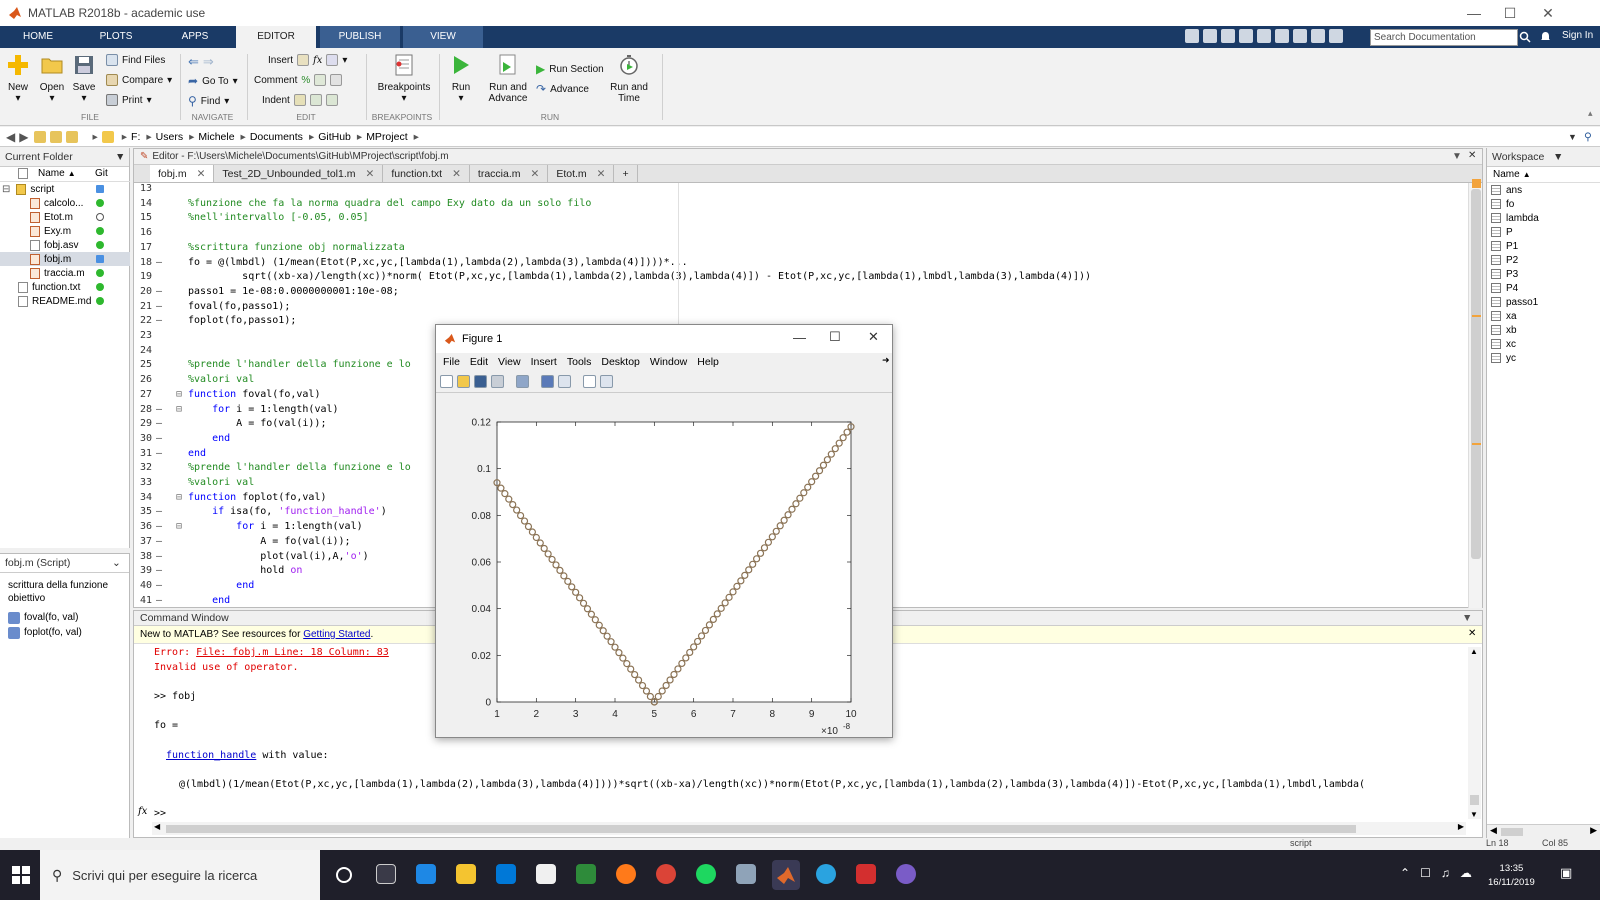 The height and width of the screenshot is (900, 1600). Describe the element at coordinates (1474, 13) in the screenshot. I see `minimize-icon: —` at that location.